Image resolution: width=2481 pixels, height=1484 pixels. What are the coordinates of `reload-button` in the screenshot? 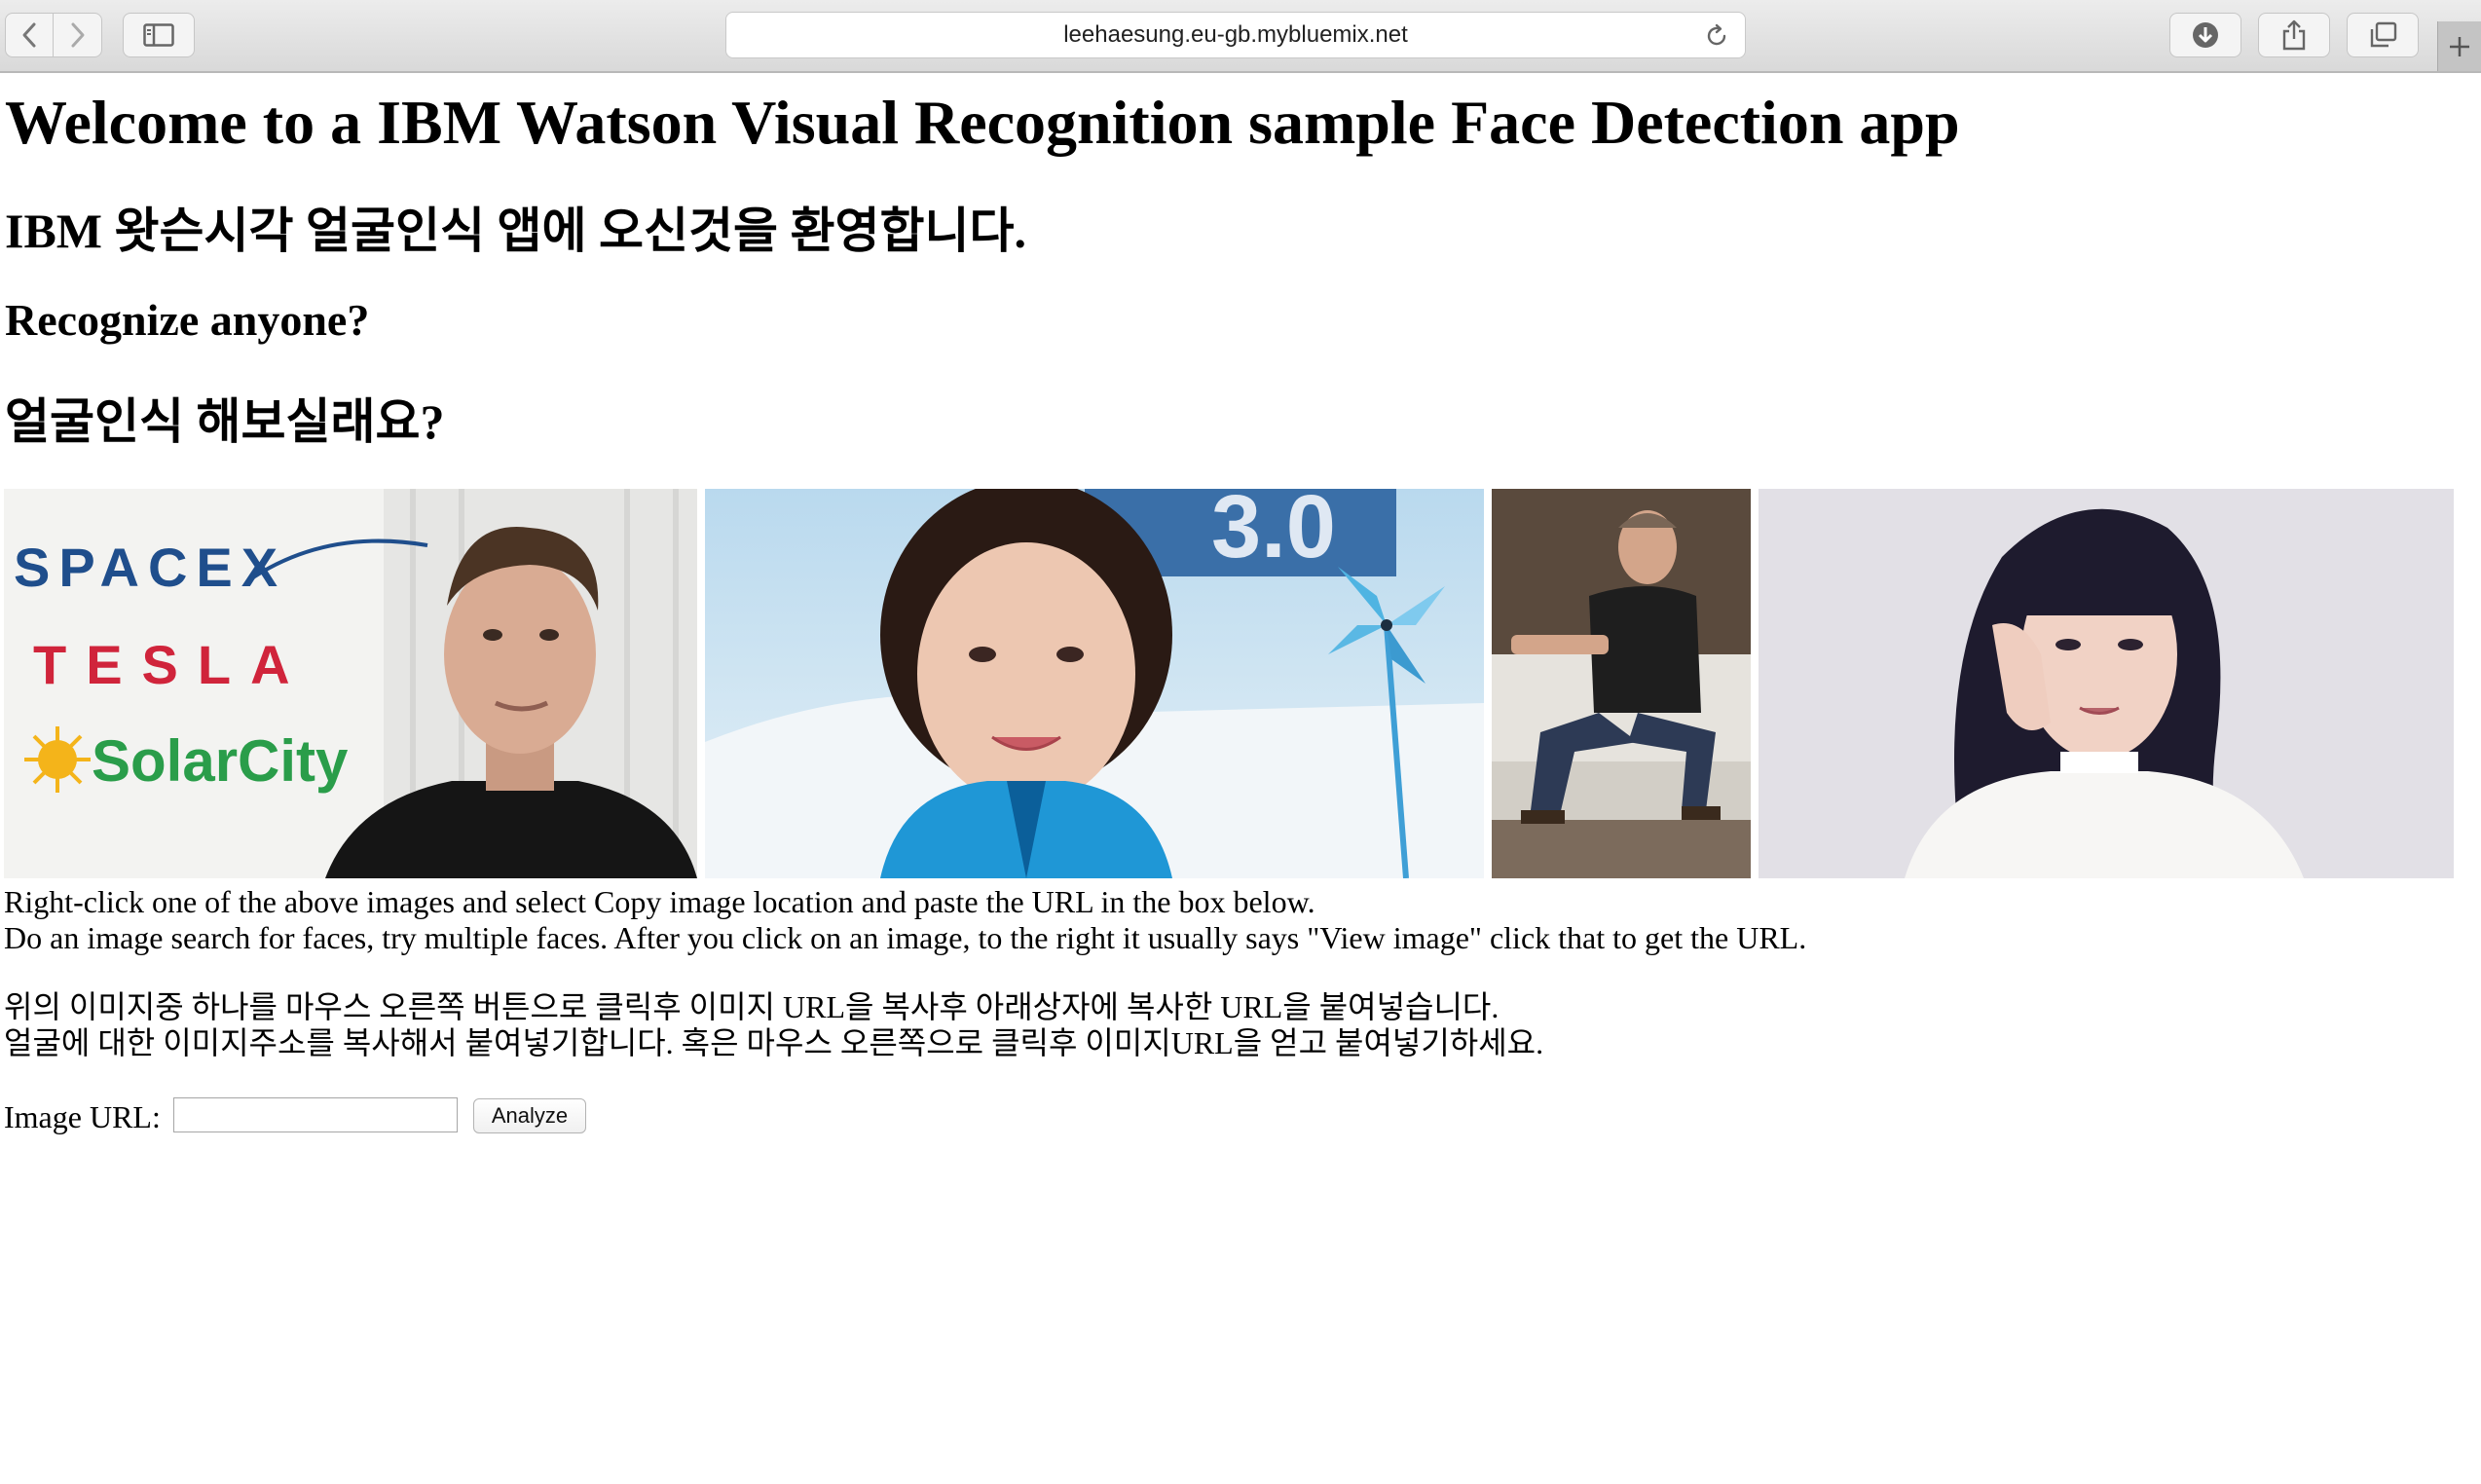 It's located at (1716, 36).